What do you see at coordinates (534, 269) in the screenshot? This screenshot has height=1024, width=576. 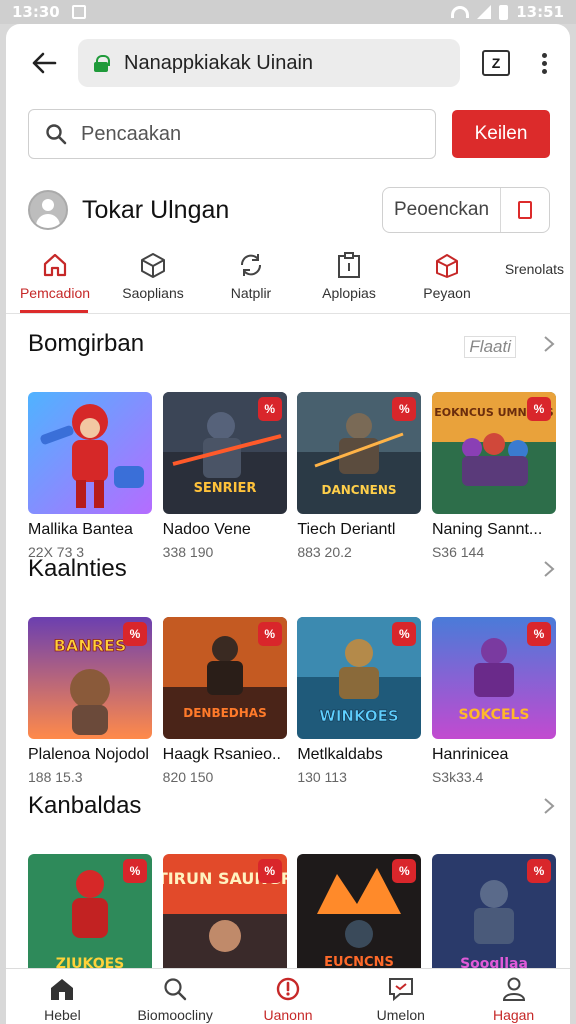 I see `category-more: Srenolats` at bounding box center [534, 269].